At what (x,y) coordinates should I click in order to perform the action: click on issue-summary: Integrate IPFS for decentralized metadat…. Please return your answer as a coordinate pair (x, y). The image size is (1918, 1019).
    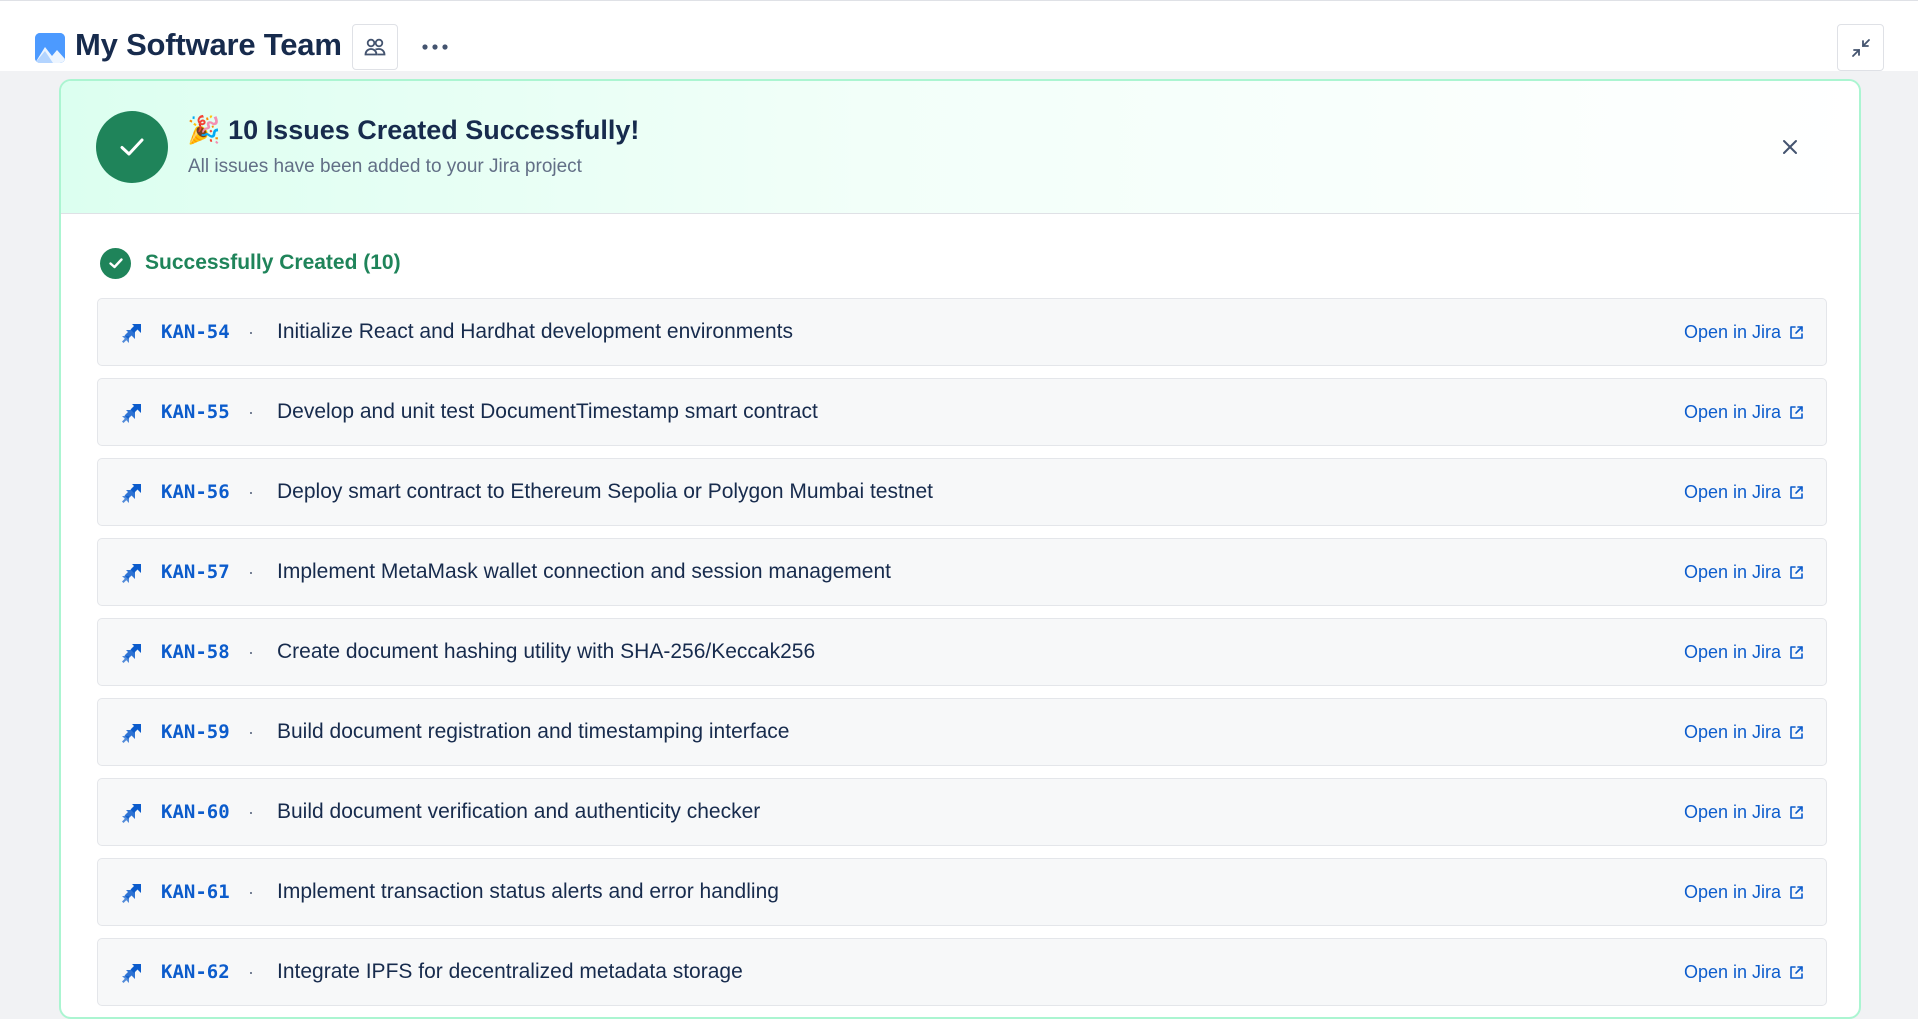
    Looking at the image, I should click on (510, 971).